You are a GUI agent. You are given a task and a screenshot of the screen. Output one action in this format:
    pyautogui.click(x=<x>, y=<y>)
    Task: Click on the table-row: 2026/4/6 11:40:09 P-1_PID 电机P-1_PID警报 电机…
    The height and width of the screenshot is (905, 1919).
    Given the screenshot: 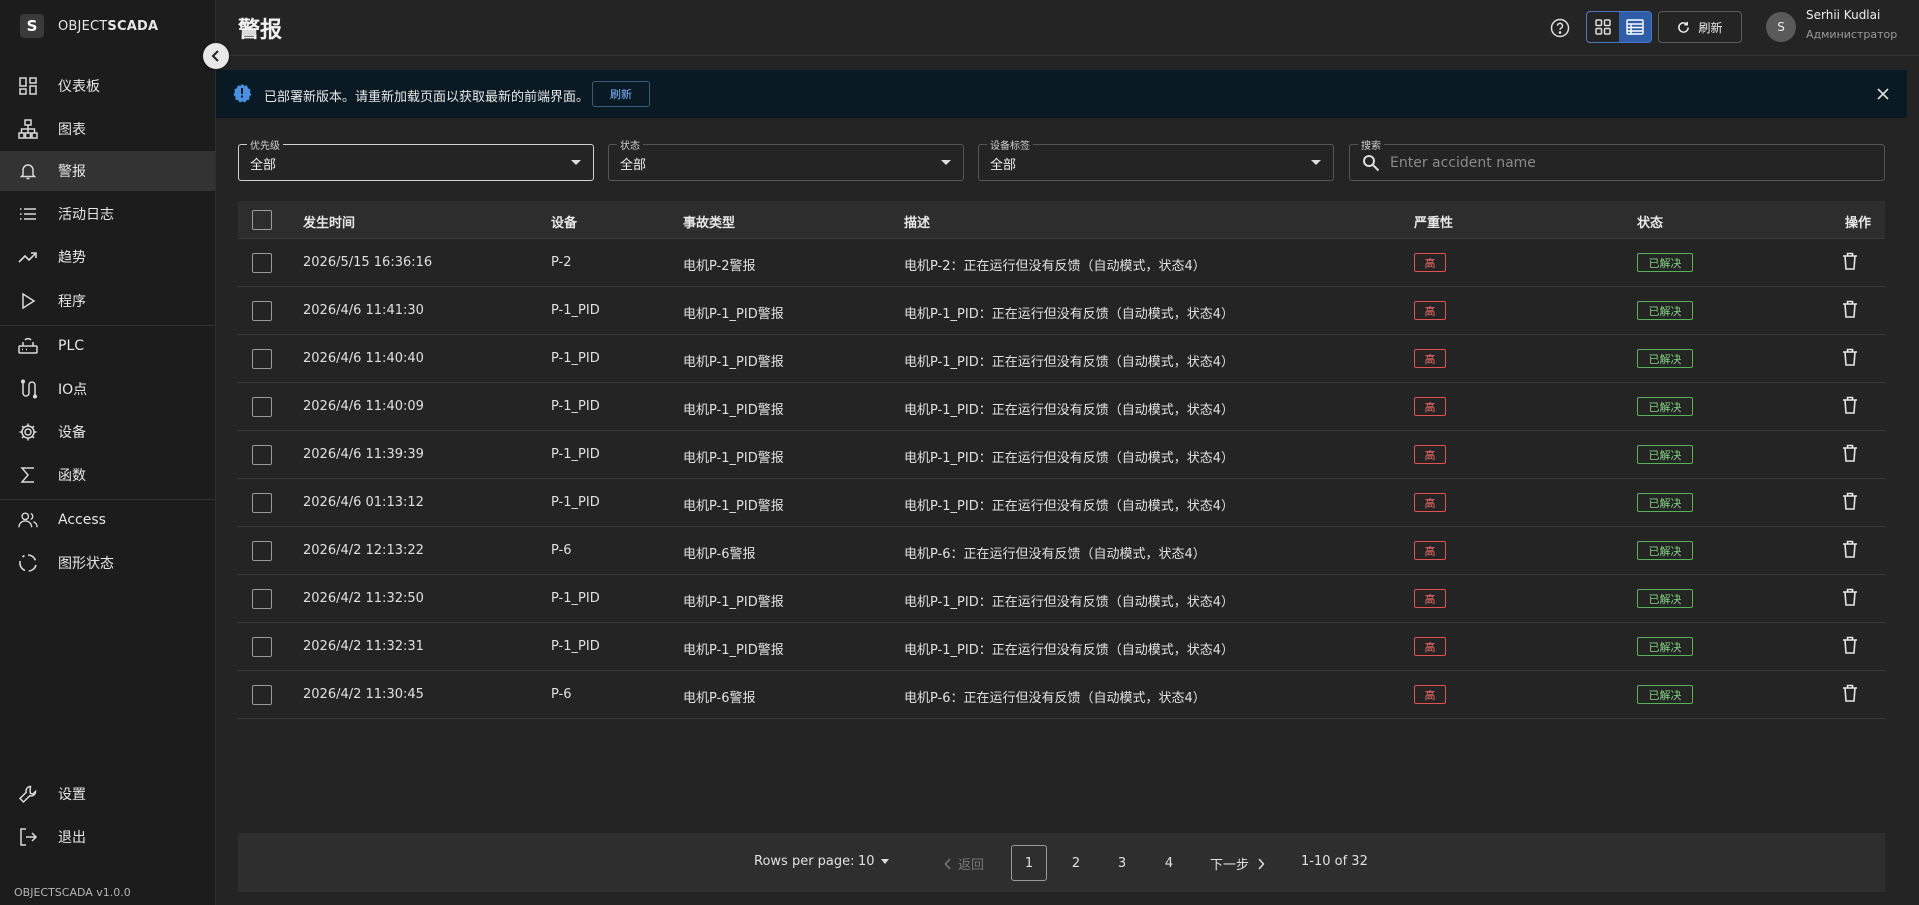 What is the action you would take?
    pyautogui.click(x=1061, y=407)
    